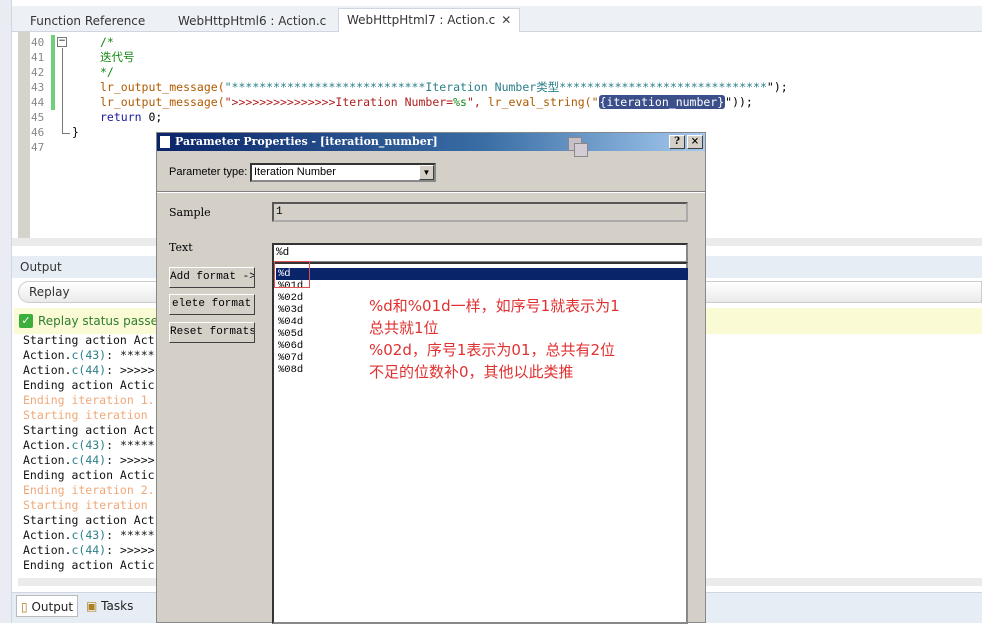 The height and width of the screenshot is (624, 982). Describe the element at coordinates (506, 20) in the screenshot. I see `close-icon: ✕` at that location.